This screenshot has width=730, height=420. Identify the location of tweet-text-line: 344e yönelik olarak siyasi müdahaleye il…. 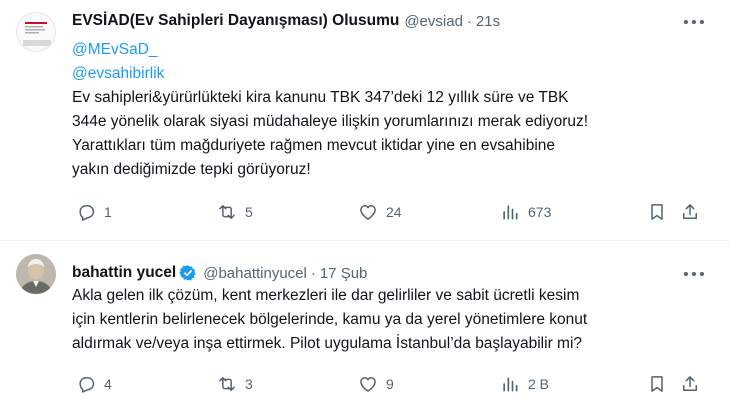
(330, 121).